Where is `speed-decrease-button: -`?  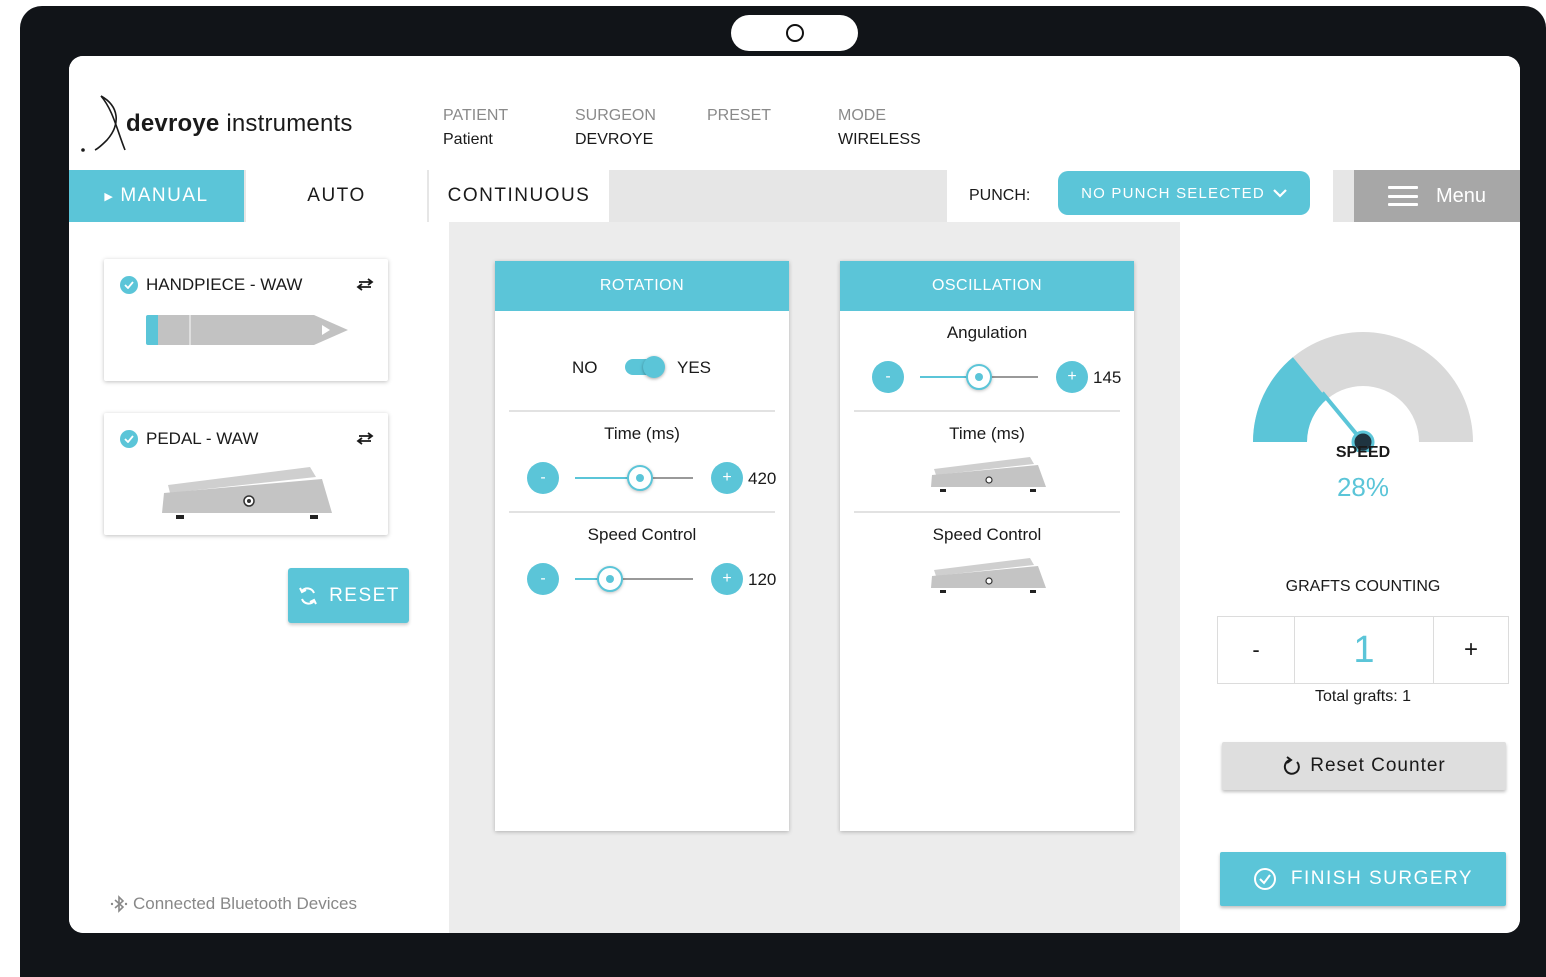
speed-decrease-button: - is located at coordinates (543, 579).